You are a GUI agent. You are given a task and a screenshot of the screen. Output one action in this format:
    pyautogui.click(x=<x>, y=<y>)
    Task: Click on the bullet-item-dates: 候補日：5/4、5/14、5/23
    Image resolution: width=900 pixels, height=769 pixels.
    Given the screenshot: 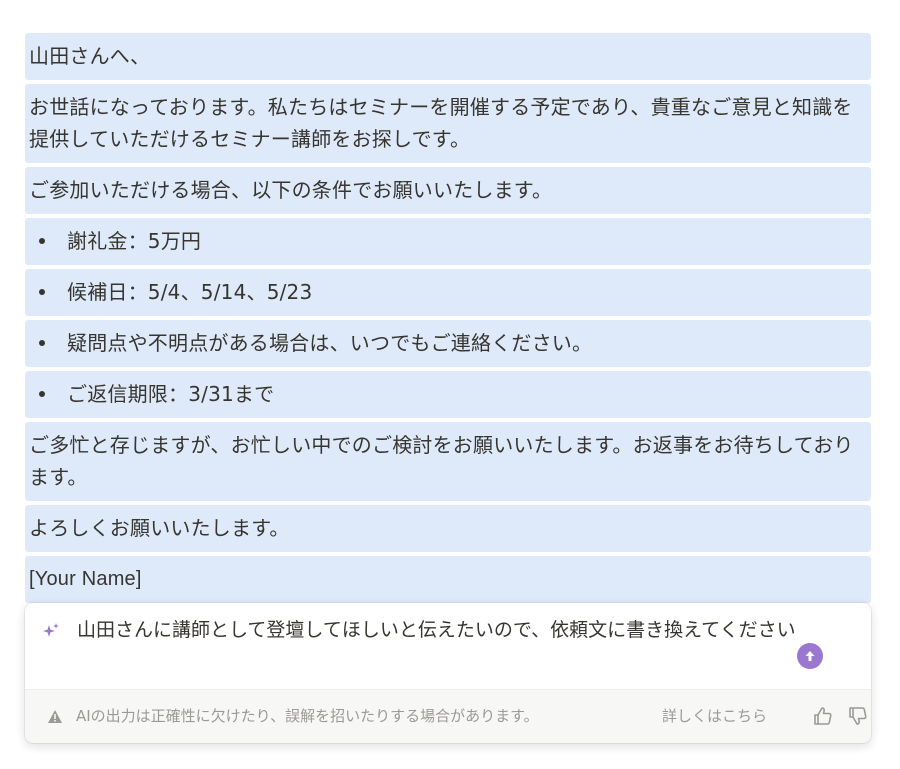 What is the action you would take?
    pyautogui.click(x=448, y=292)
    